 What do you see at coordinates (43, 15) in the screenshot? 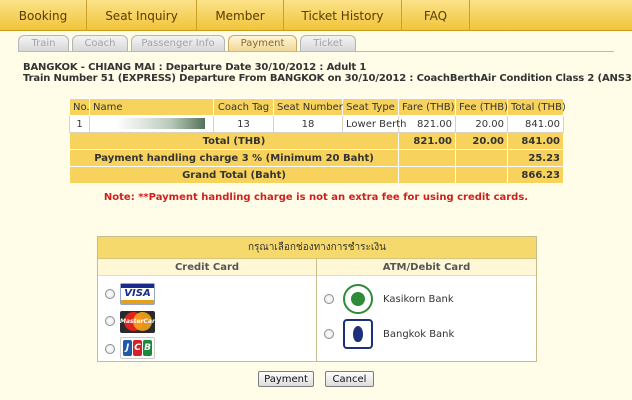
I see `nav-booking: Booking` at bounding box center [43, 15].